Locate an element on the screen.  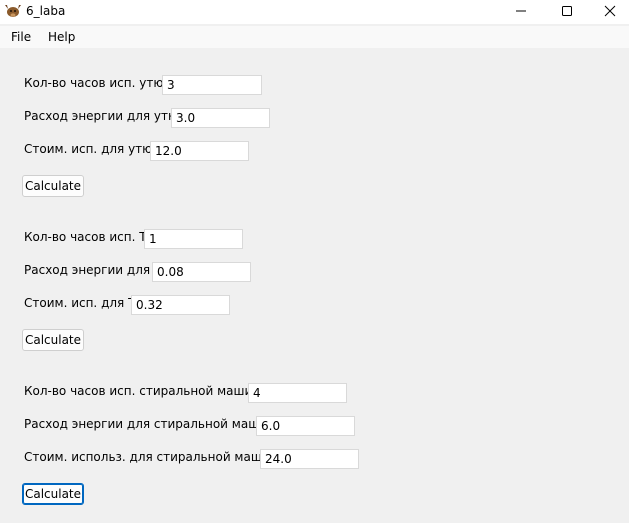
menu-file: File is located at coordinates (21, 37).